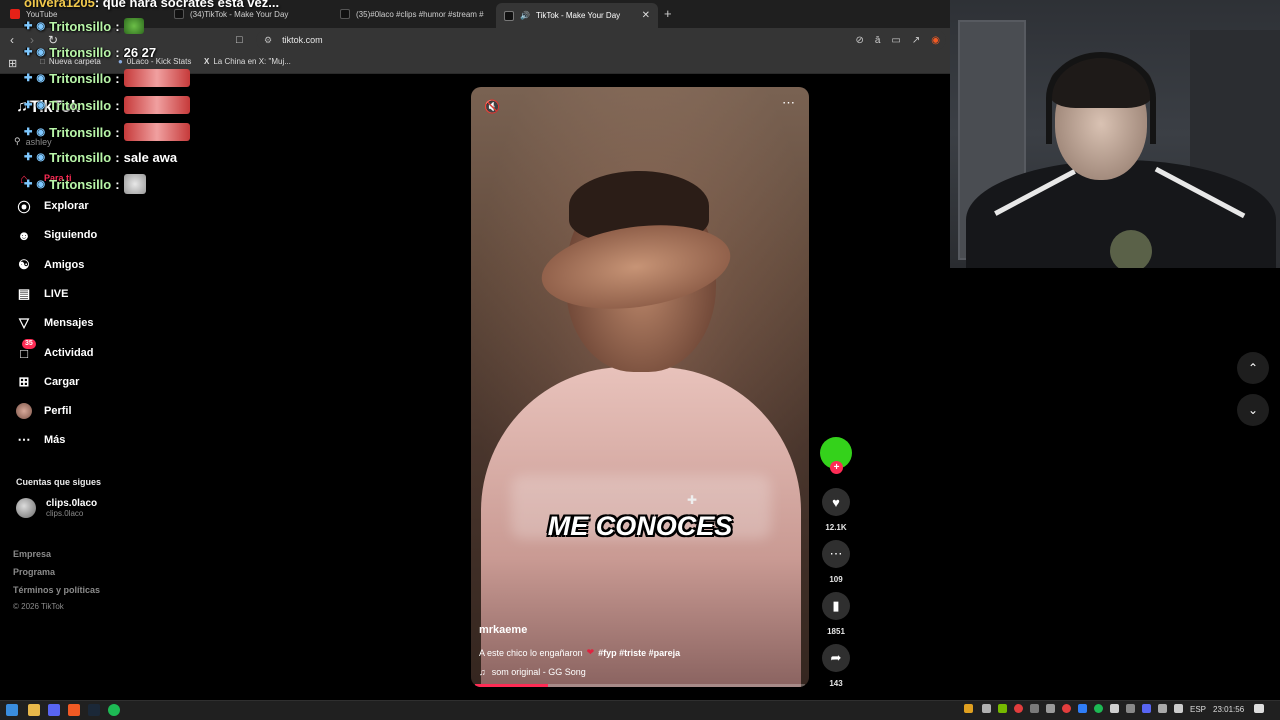 The width and height of the screenshot is (1280, 720). I want to click on discord-tray-icon, so click(1146, 708).